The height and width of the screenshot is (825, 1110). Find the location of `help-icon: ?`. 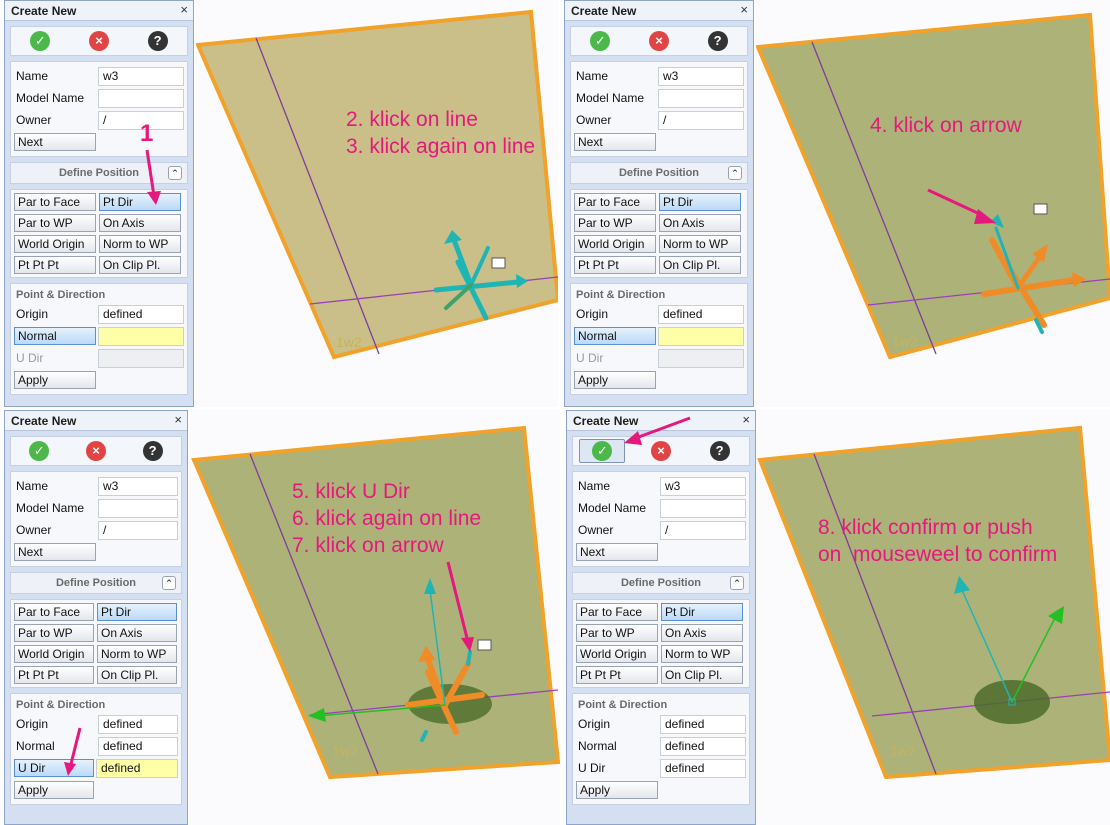

help-icon: ? is located at coordinates (157, 41).